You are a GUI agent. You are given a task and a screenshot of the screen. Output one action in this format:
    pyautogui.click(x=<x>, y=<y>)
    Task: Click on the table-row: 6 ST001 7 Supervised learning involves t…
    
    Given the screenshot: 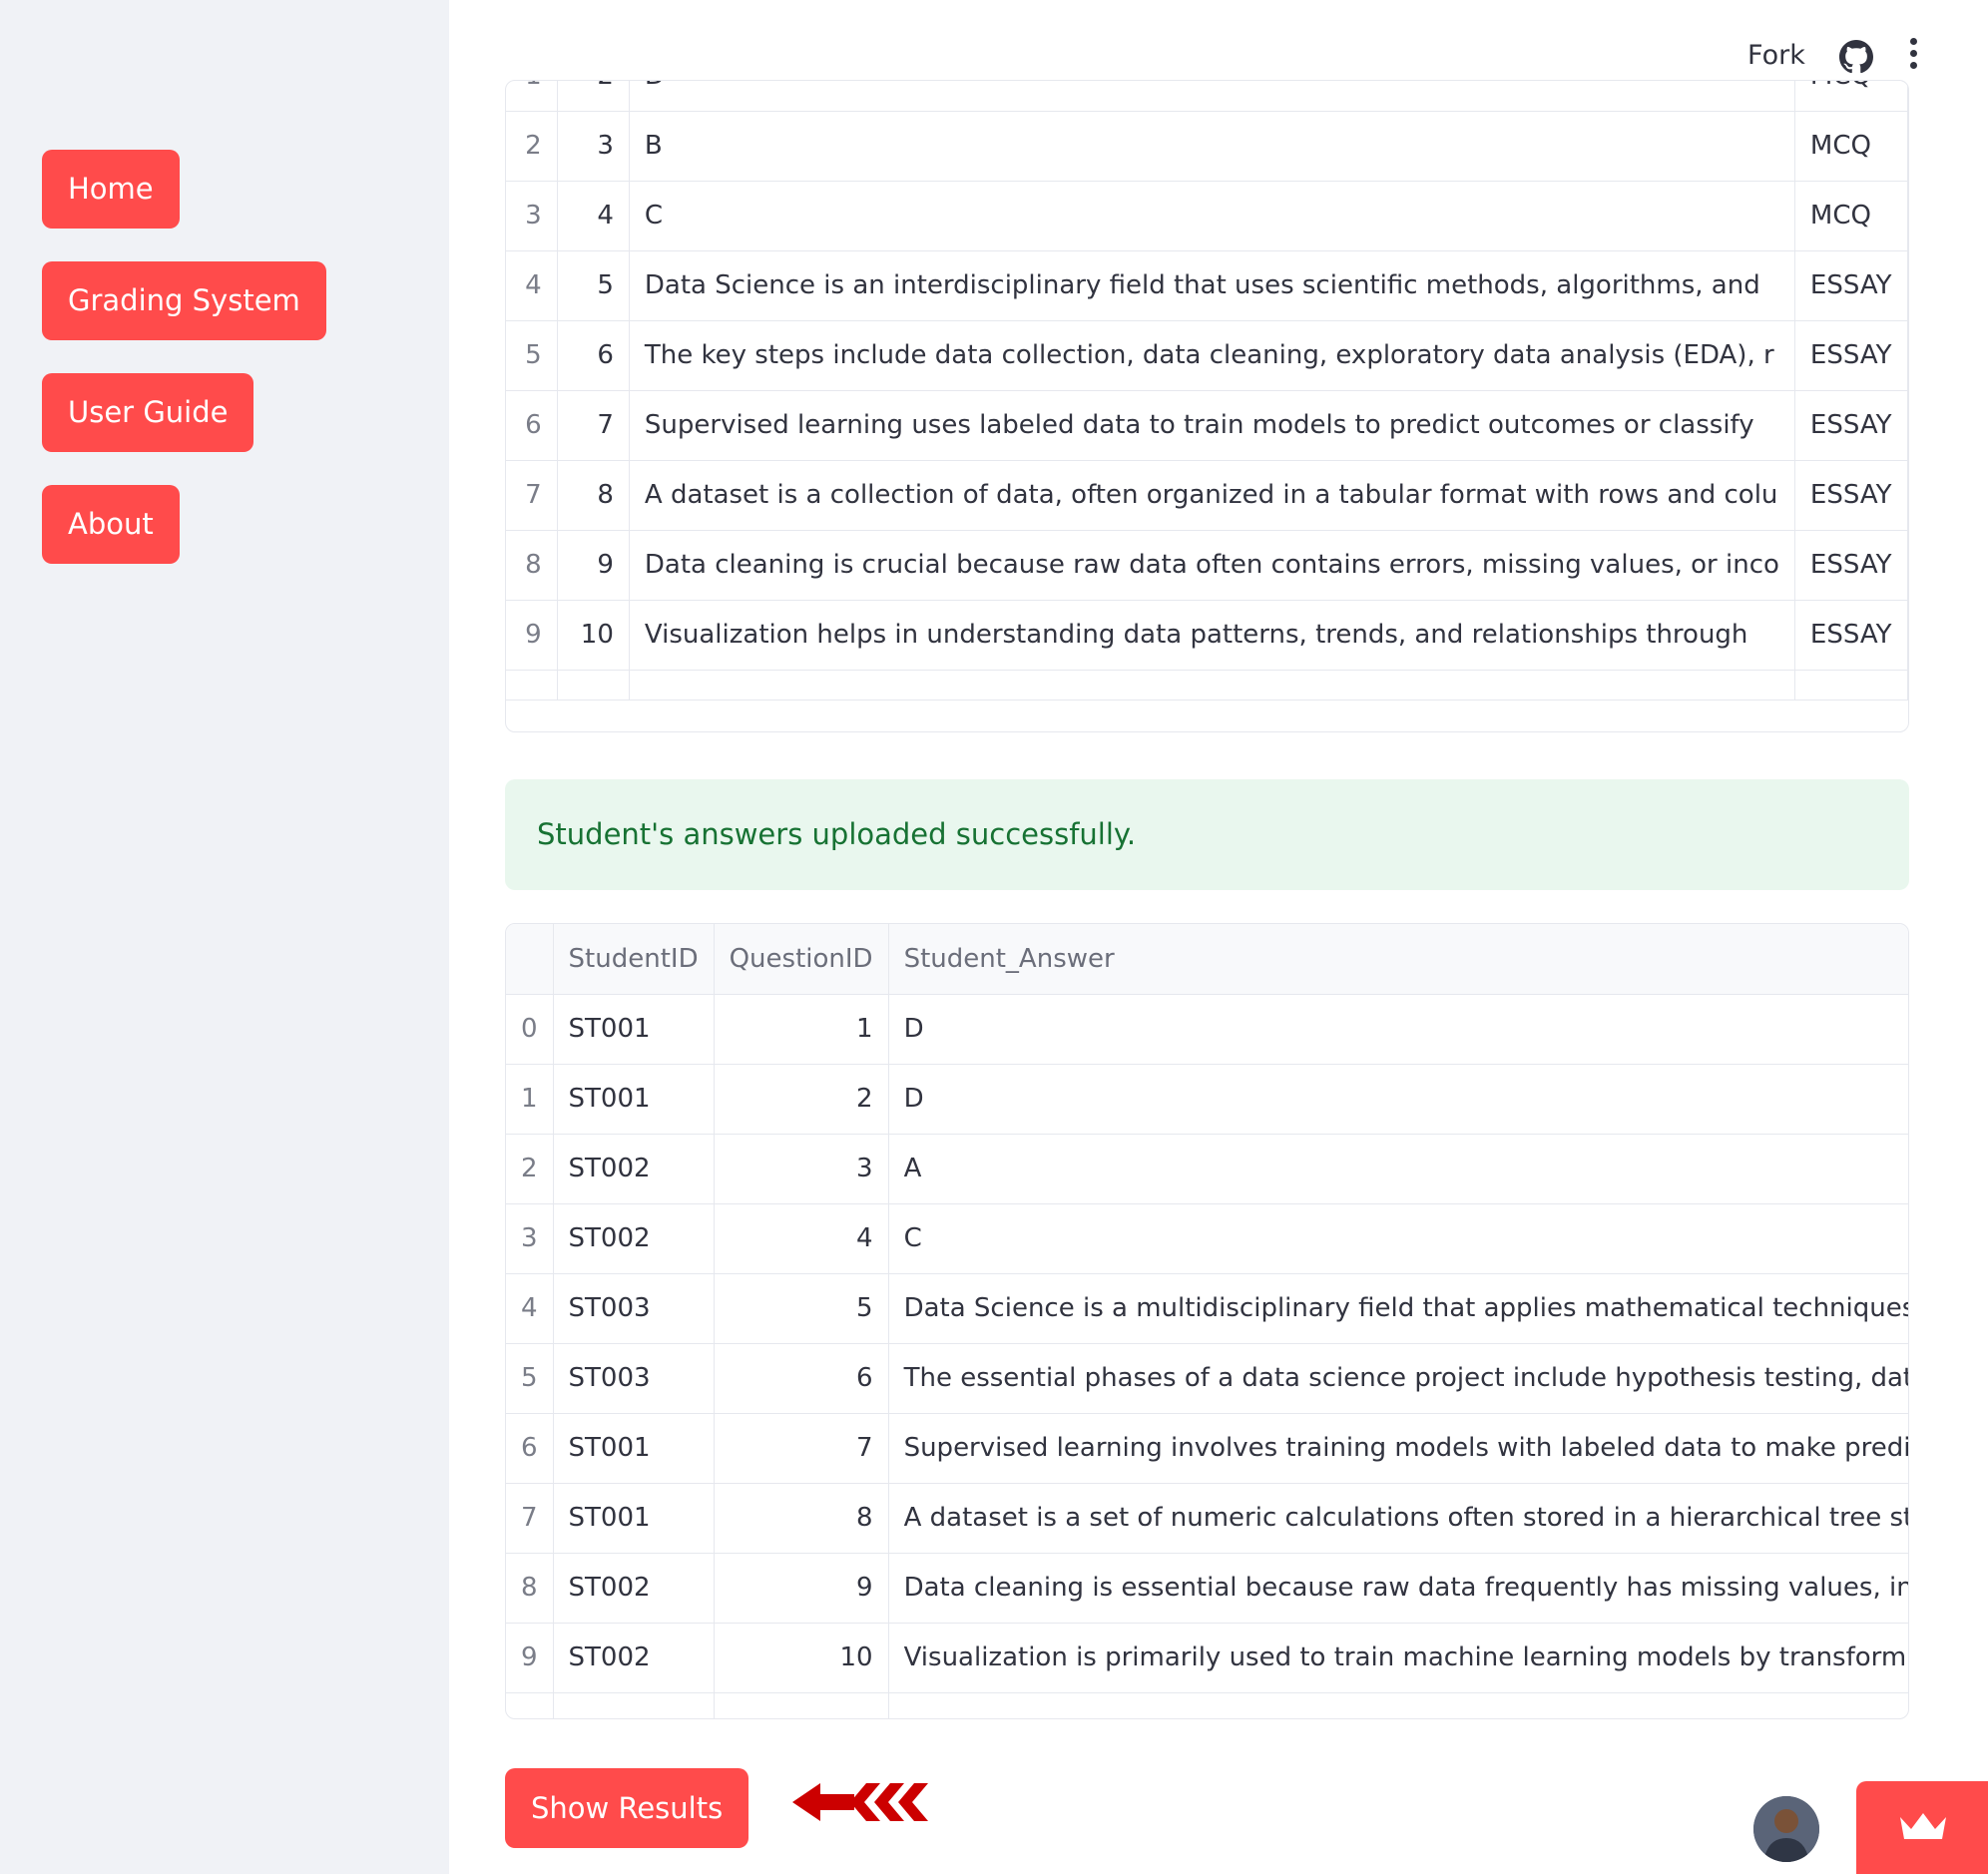 What is the action you would take?
    pyautogui.click(x=1207, y=1448)
    